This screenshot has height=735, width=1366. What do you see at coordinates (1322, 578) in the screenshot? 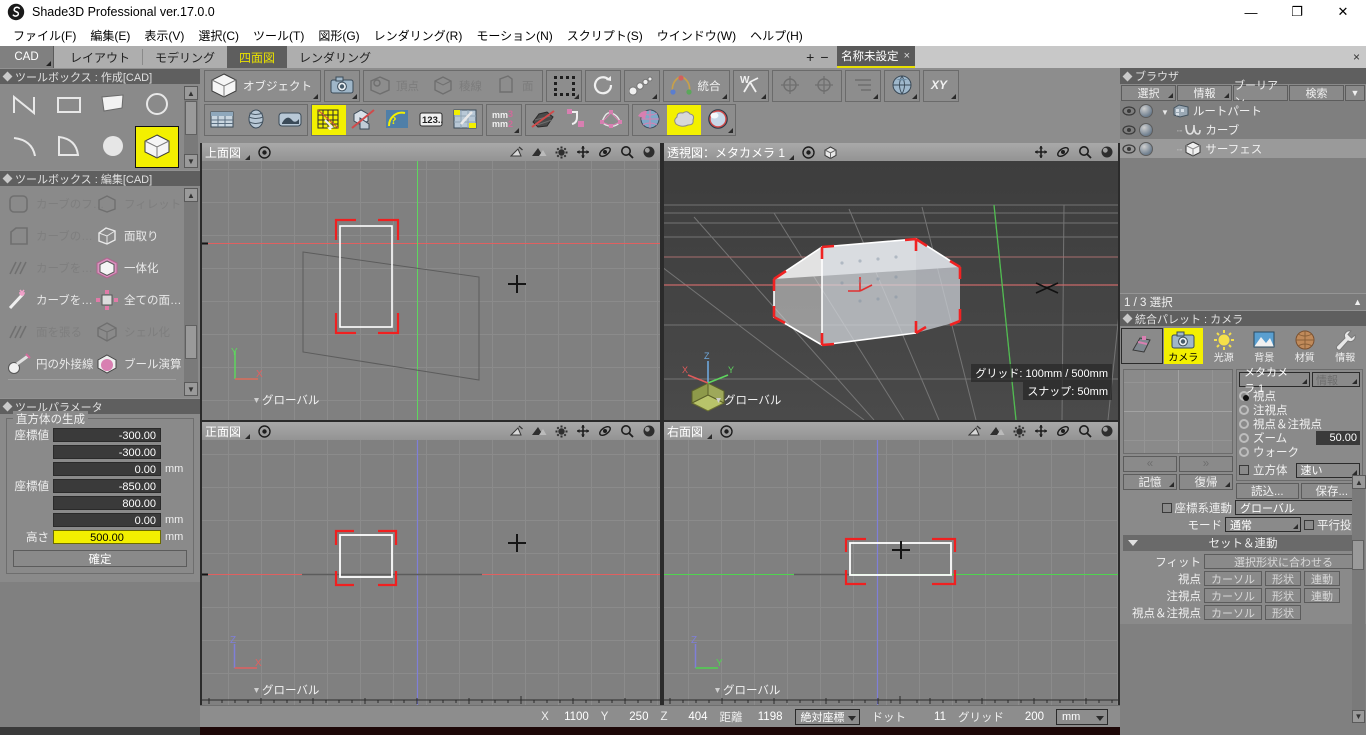
I see `set-link-button-1-2: 連動` at bounding box center [1322, 578].